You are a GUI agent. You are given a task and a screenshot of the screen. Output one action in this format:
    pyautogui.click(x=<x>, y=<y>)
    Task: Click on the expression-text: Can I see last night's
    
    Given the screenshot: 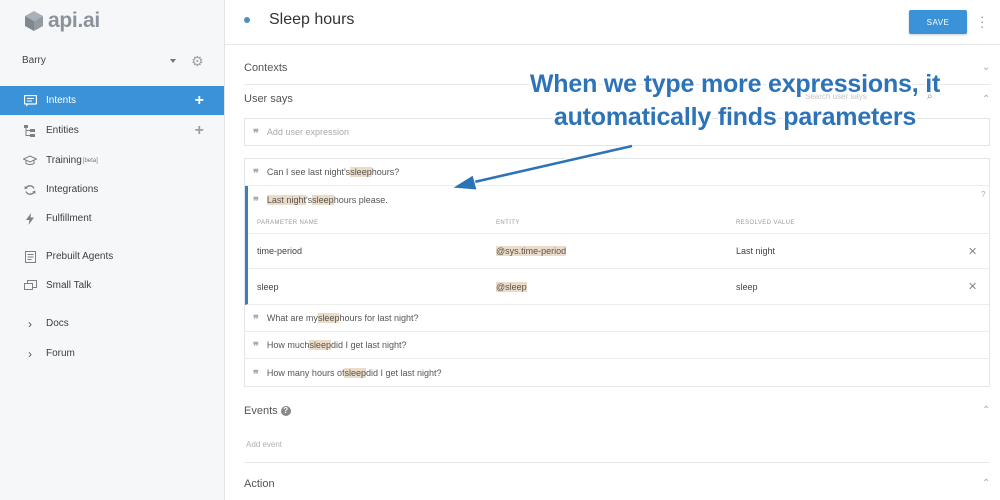 What is the action you would take?
    pyautogui.click(x=308, y=172)
    